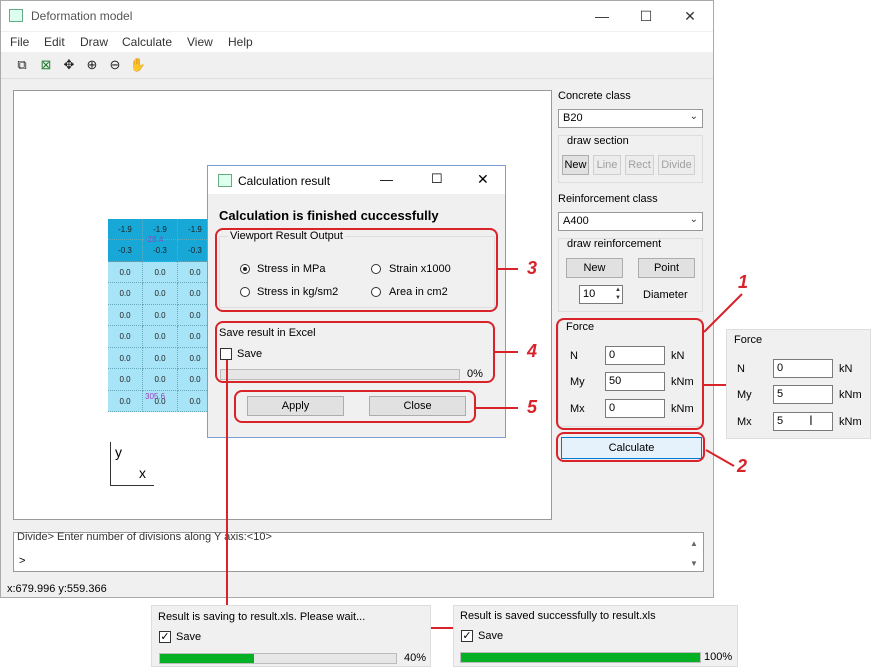 Image resolution: width=876 pixels, height=667 pixels. What do you see at coordinates (594, 268) in the screenshot?
I see `reinforcement-new-button: New` at bounding box center [594, 268].